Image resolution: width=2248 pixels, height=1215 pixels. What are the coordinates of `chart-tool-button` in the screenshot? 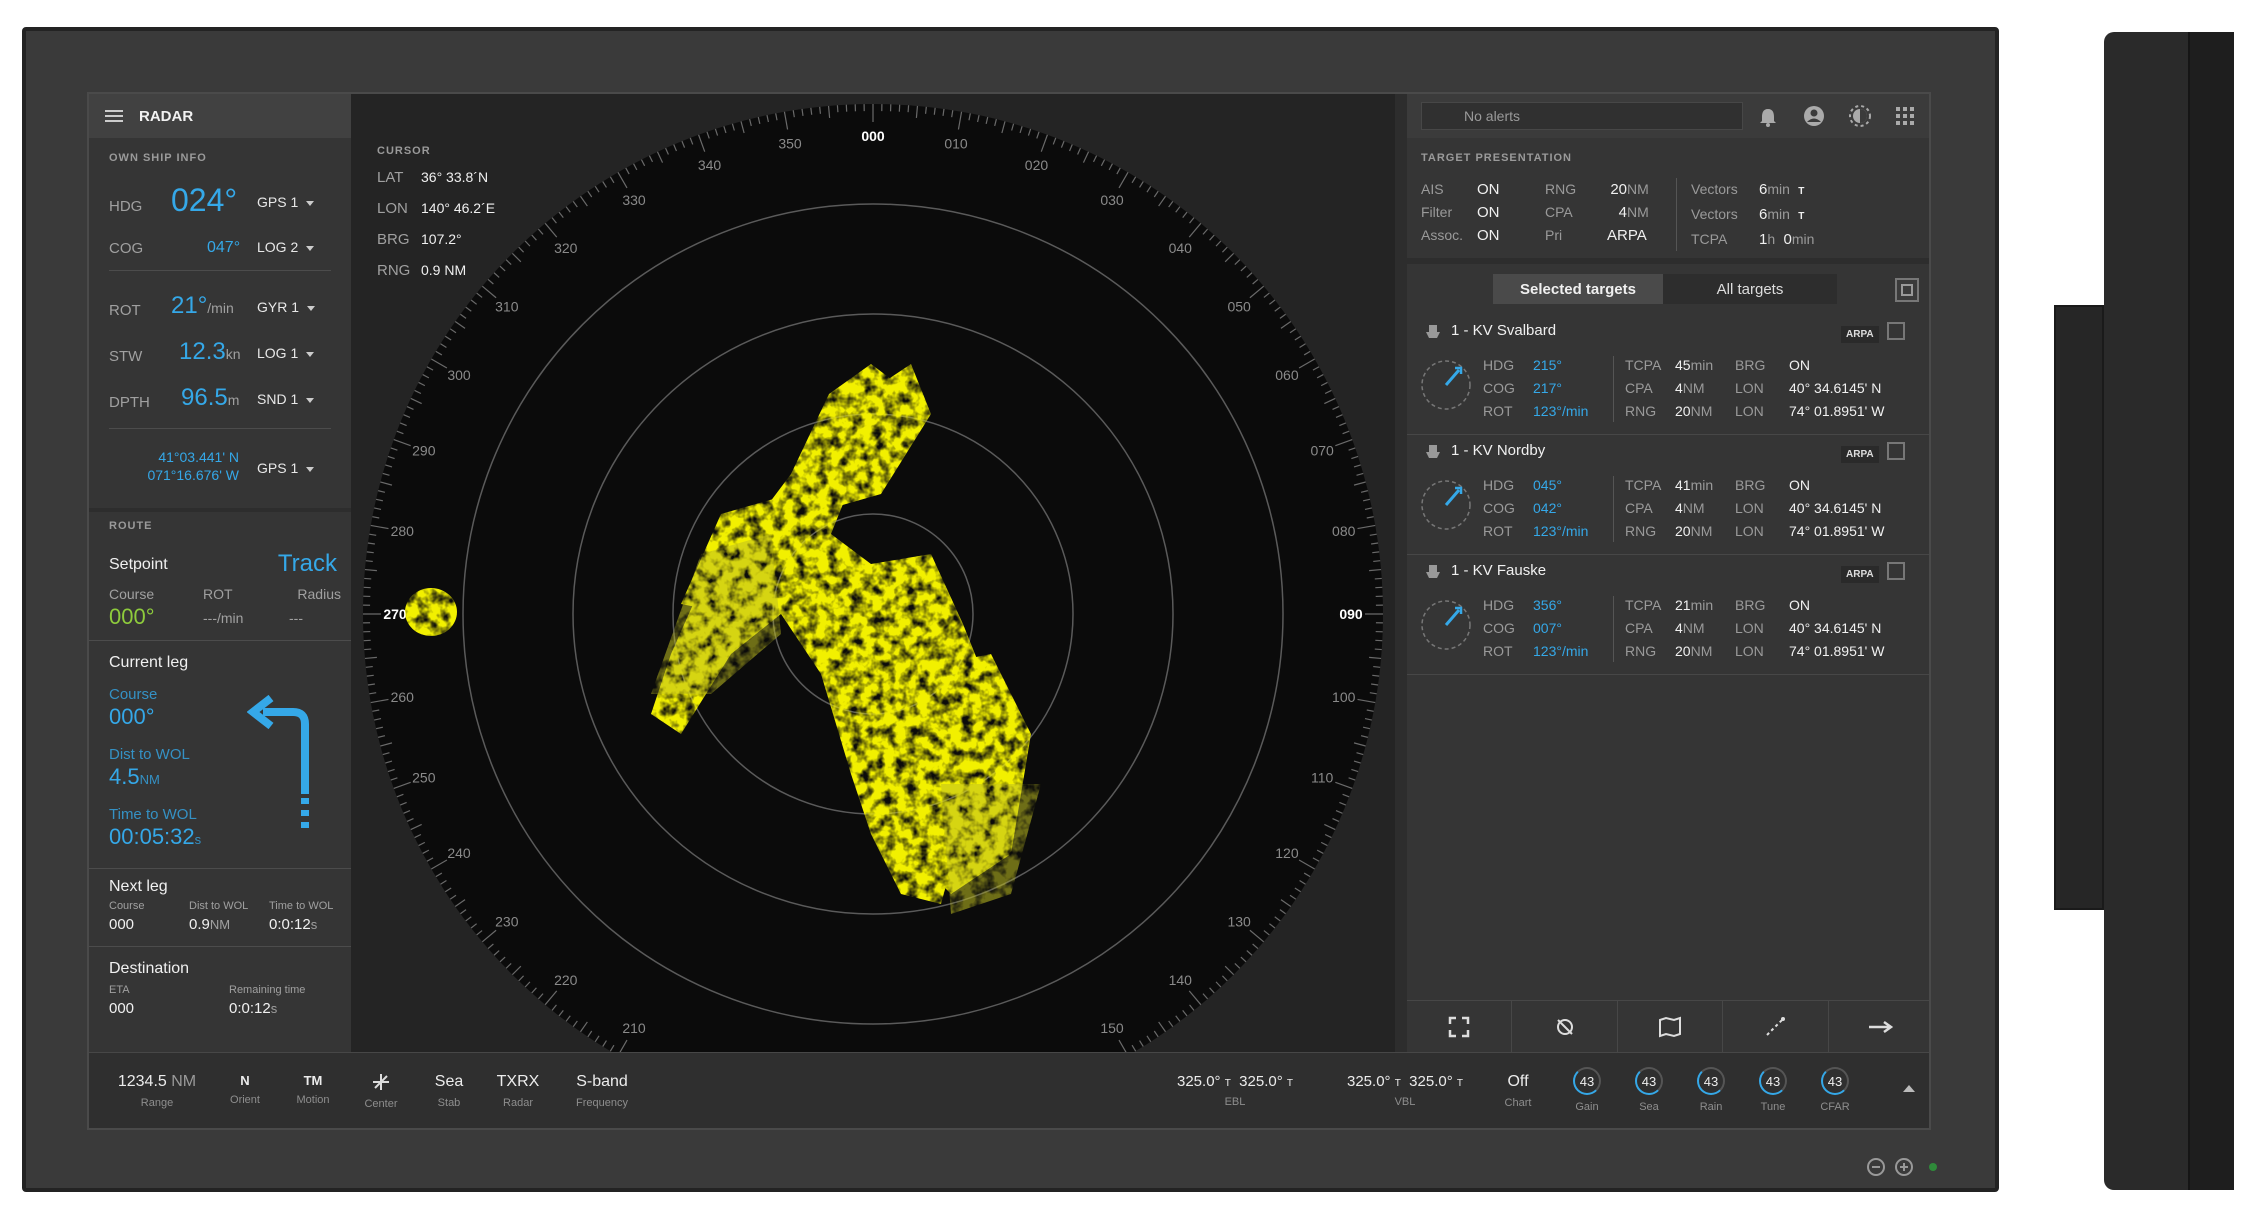 It's located at (1671, 1026).